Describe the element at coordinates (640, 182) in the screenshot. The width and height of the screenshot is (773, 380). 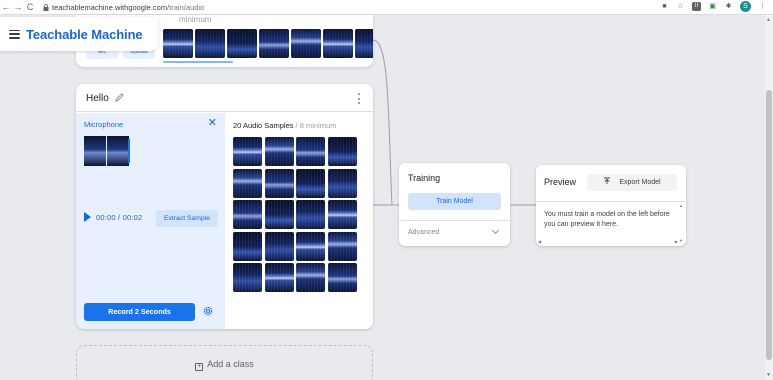
I see `export-model-label: Export Model` at that location.